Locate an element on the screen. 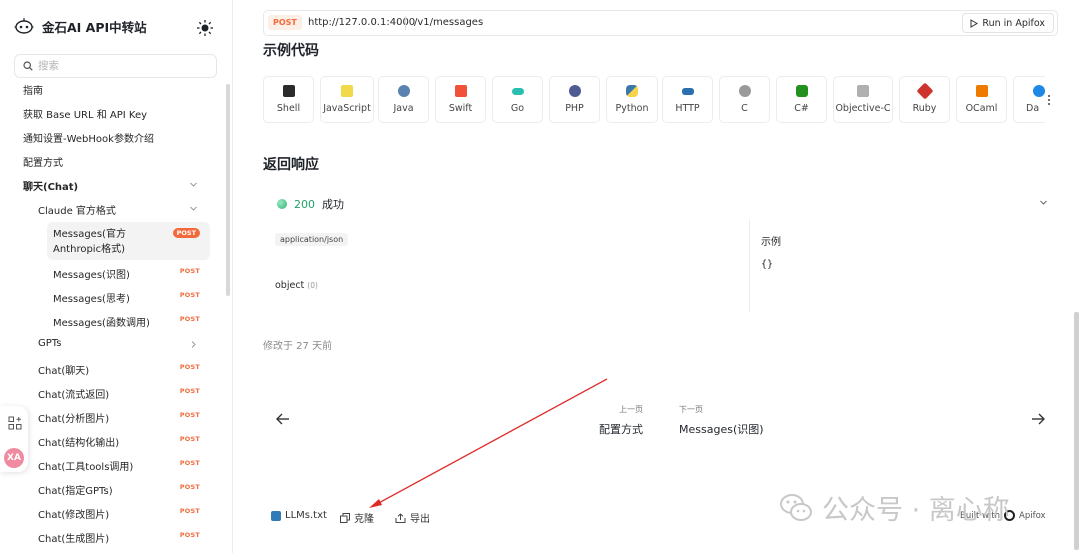 The height and width of the screenshot is (553, 1080). endpoint-path: /v1/messages is located at coordinates (449, 22).